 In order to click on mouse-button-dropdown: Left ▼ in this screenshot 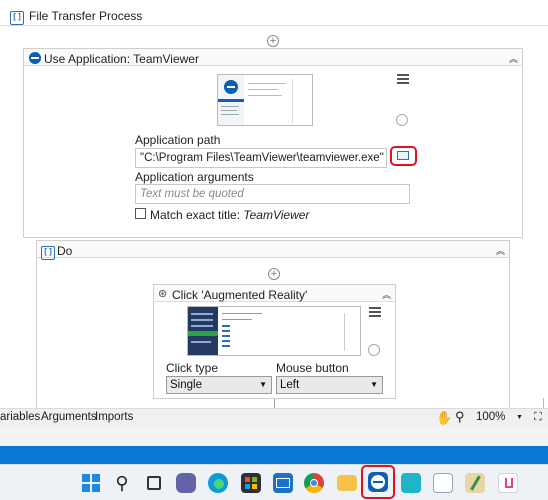, I will do `click(329, 385)`.